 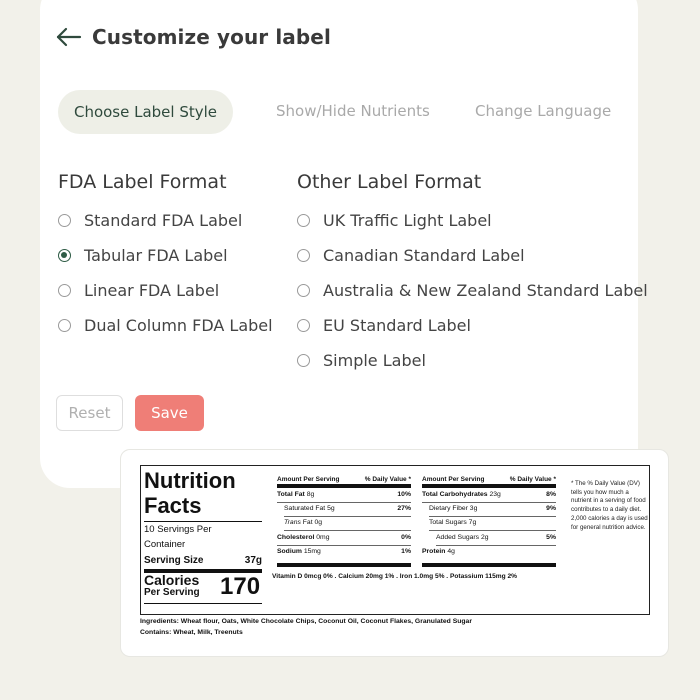 What do you see at coordinates (190, 480) in the screenshot?
I see `title-line-1: Nutrition` at bounding box center [190, 480].